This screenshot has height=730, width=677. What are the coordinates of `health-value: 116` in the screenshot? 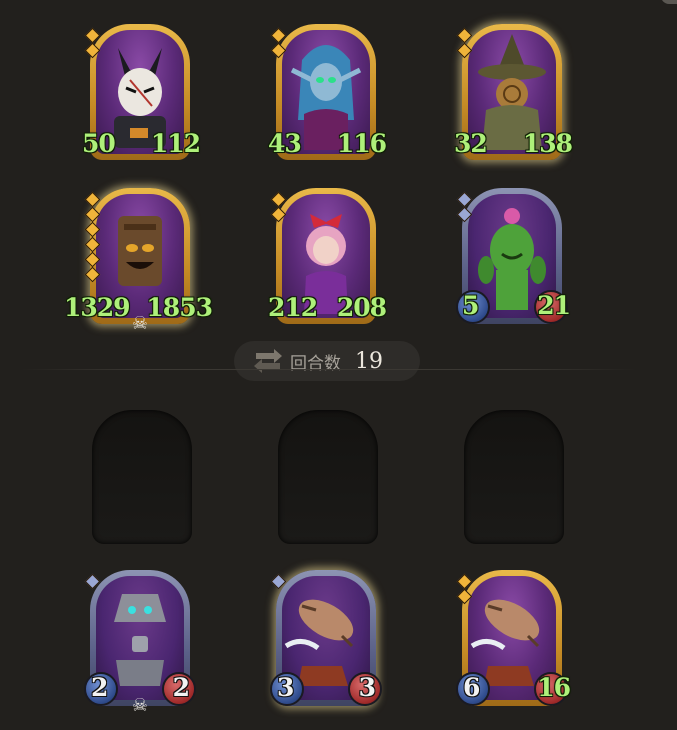 It's located at (361, 143).